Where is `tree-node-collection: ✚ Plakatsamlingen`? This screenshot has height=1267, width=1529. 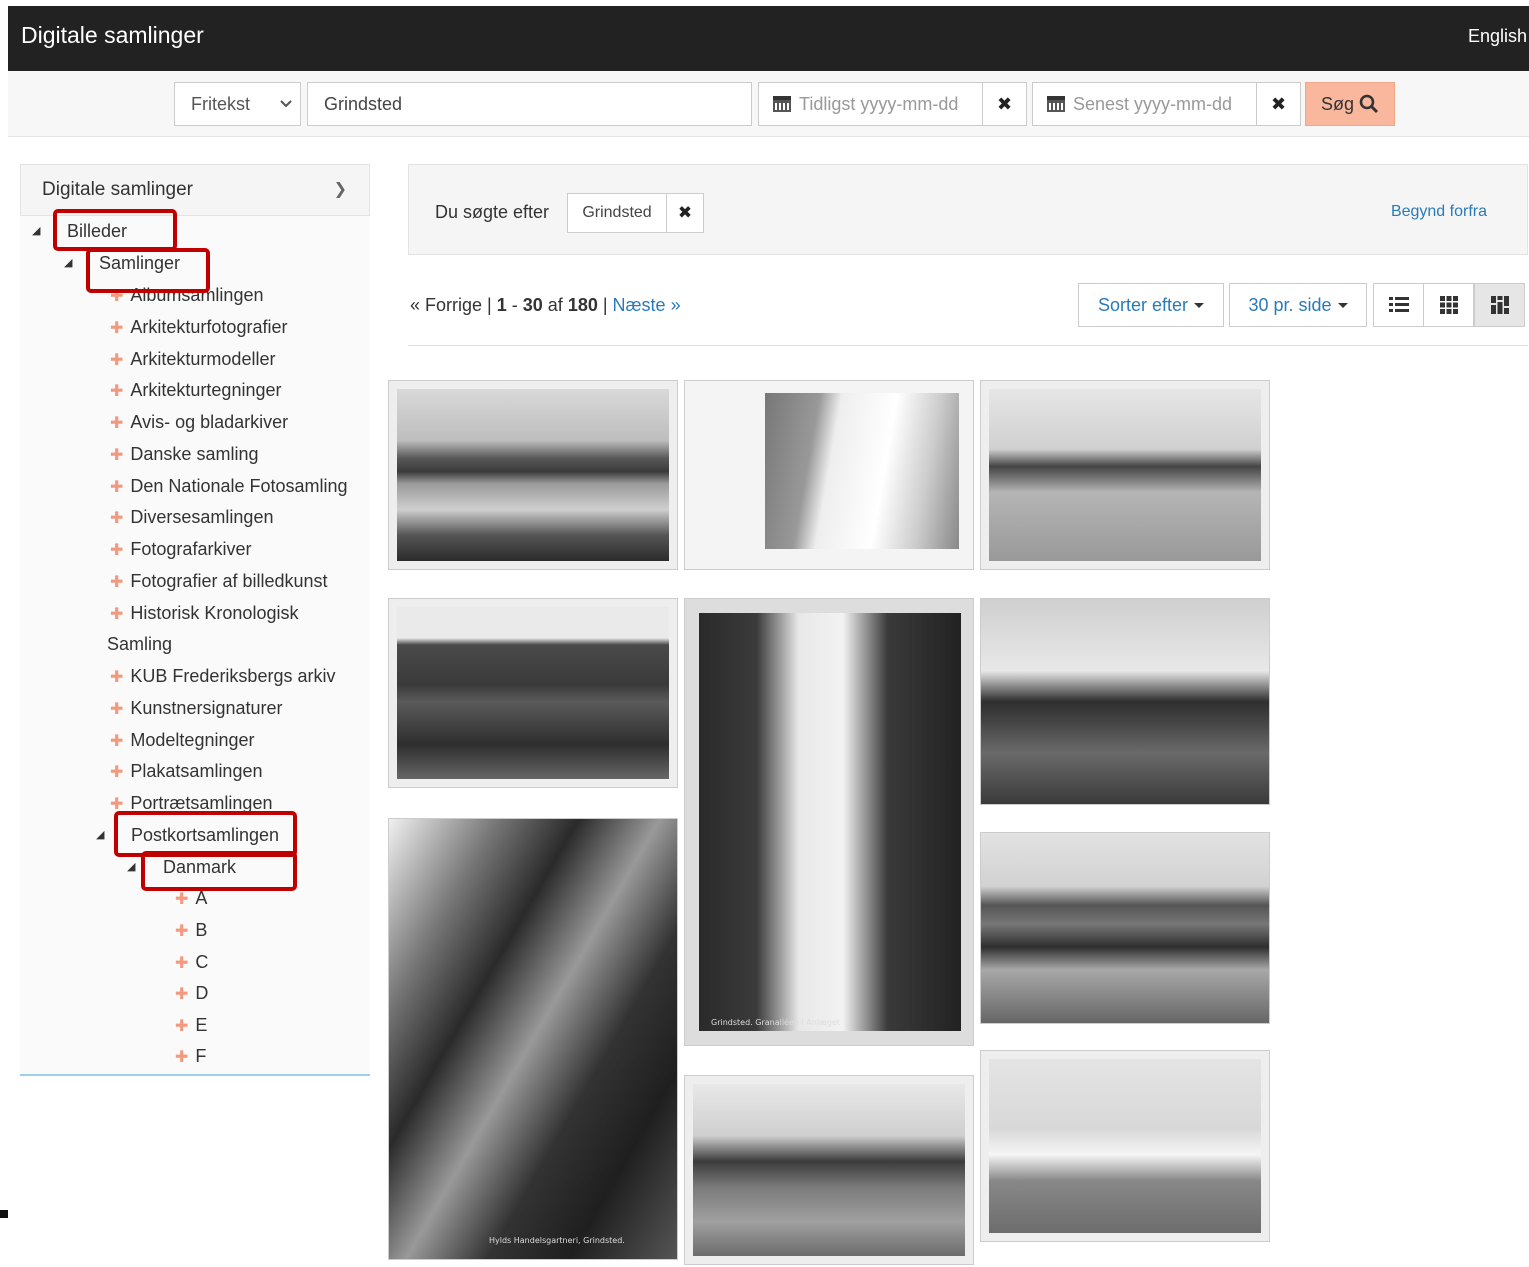 tree-node-collection: ✚ Plakatsamlingen is located at coordinates (186, 771).